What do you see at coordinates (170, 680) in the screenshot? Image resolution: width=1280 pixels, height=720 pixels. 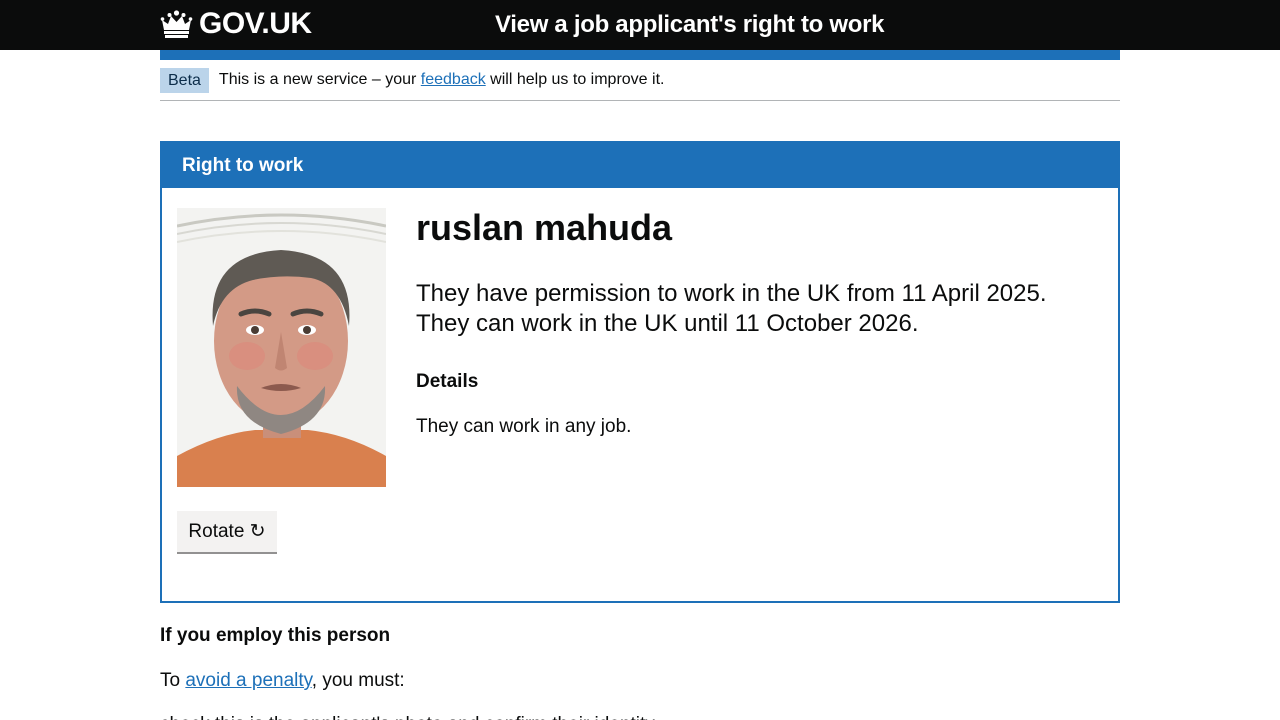 I see `penalty-prefix: To` at bounding box center [170, 680].